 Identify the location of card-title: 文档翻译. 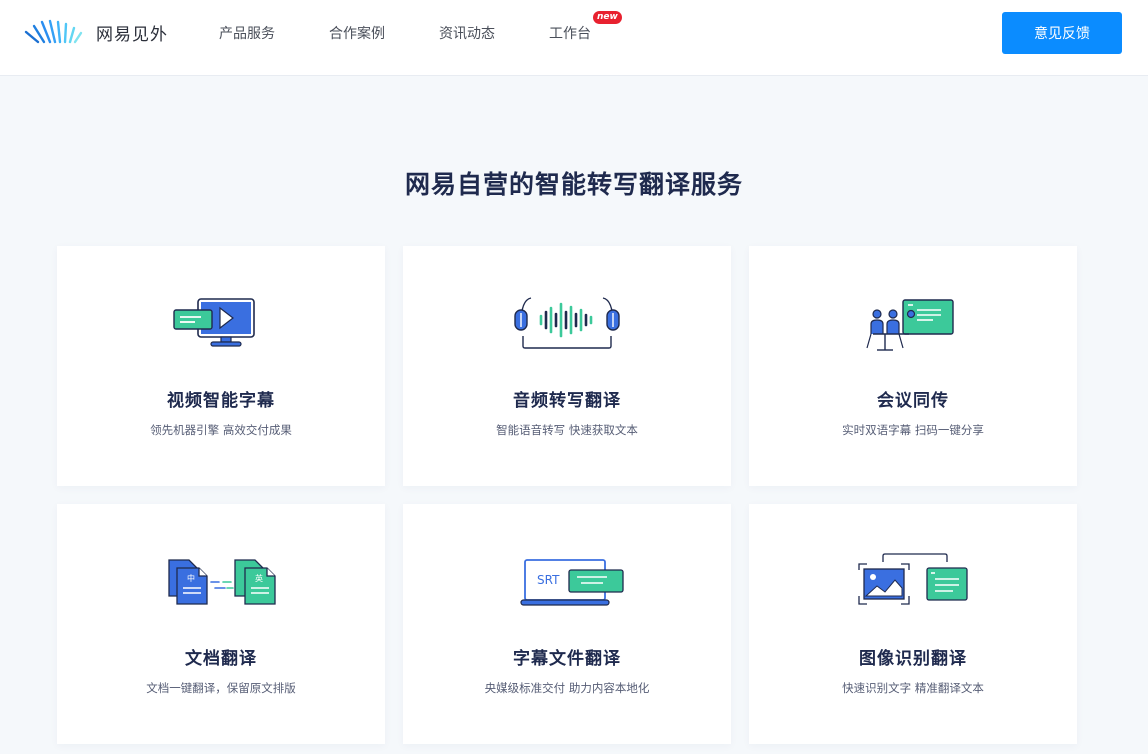
(221, 659).